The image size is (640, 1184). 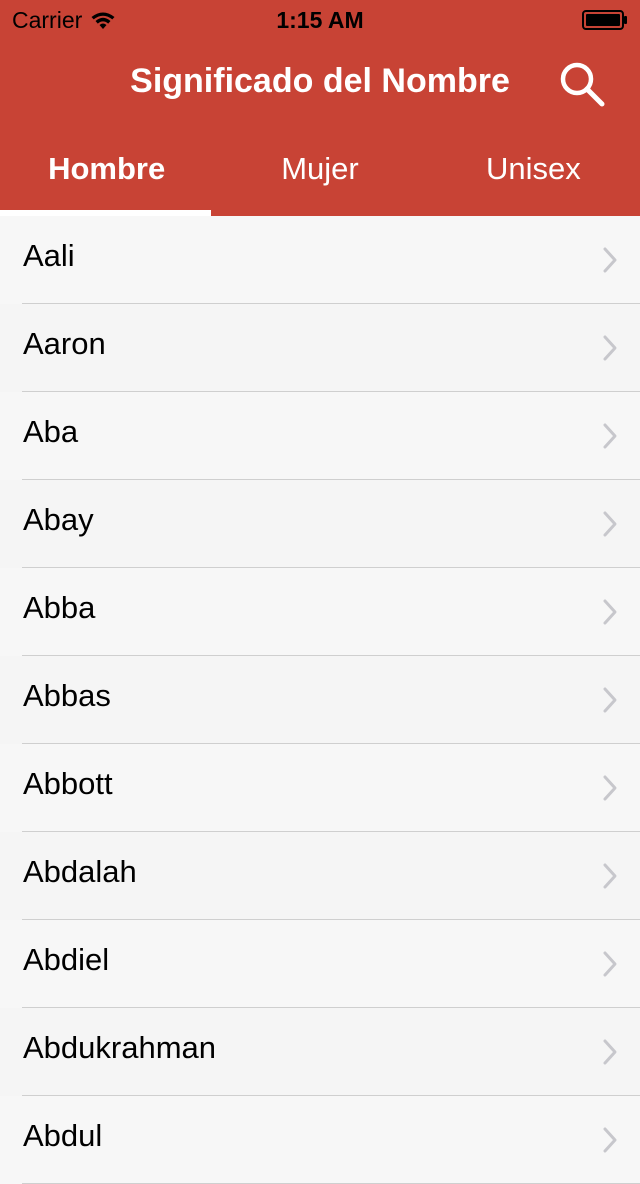 What do you see at coordinates (320, 1140) in the screenshot?
I see `list-item: Abdul` at bounding box center [320, 1140].